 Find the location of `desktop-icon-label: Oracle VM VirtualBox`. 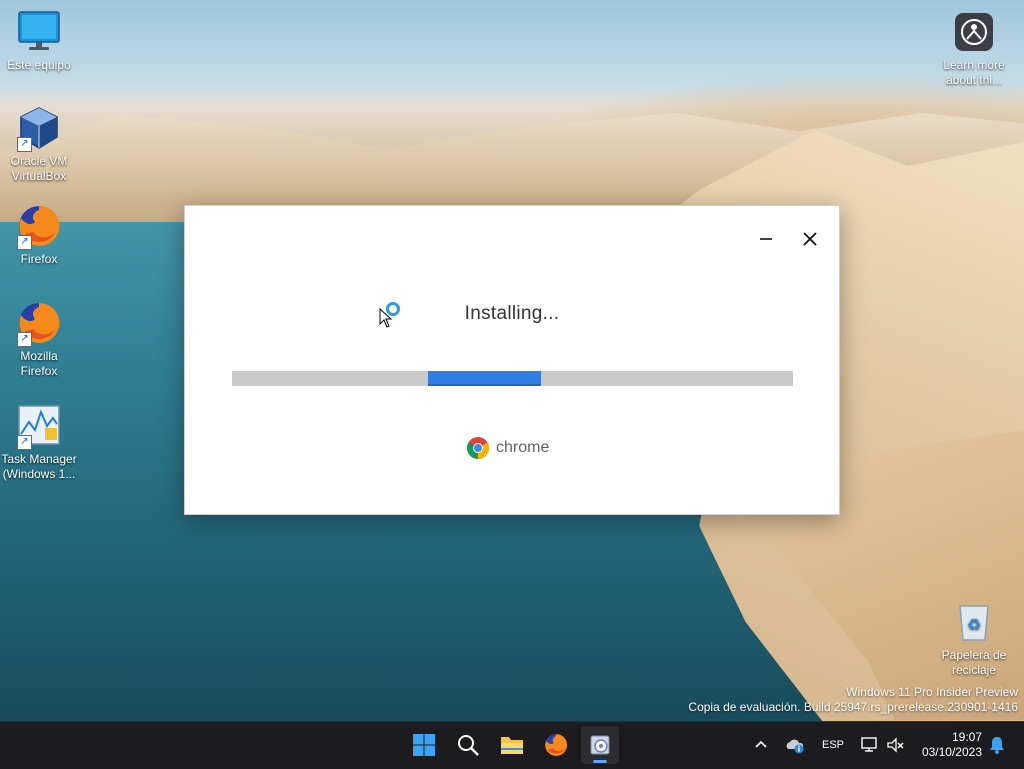

desktop-icon-label: Oracle VM VirtualBox is located at coordinates (39, 168).